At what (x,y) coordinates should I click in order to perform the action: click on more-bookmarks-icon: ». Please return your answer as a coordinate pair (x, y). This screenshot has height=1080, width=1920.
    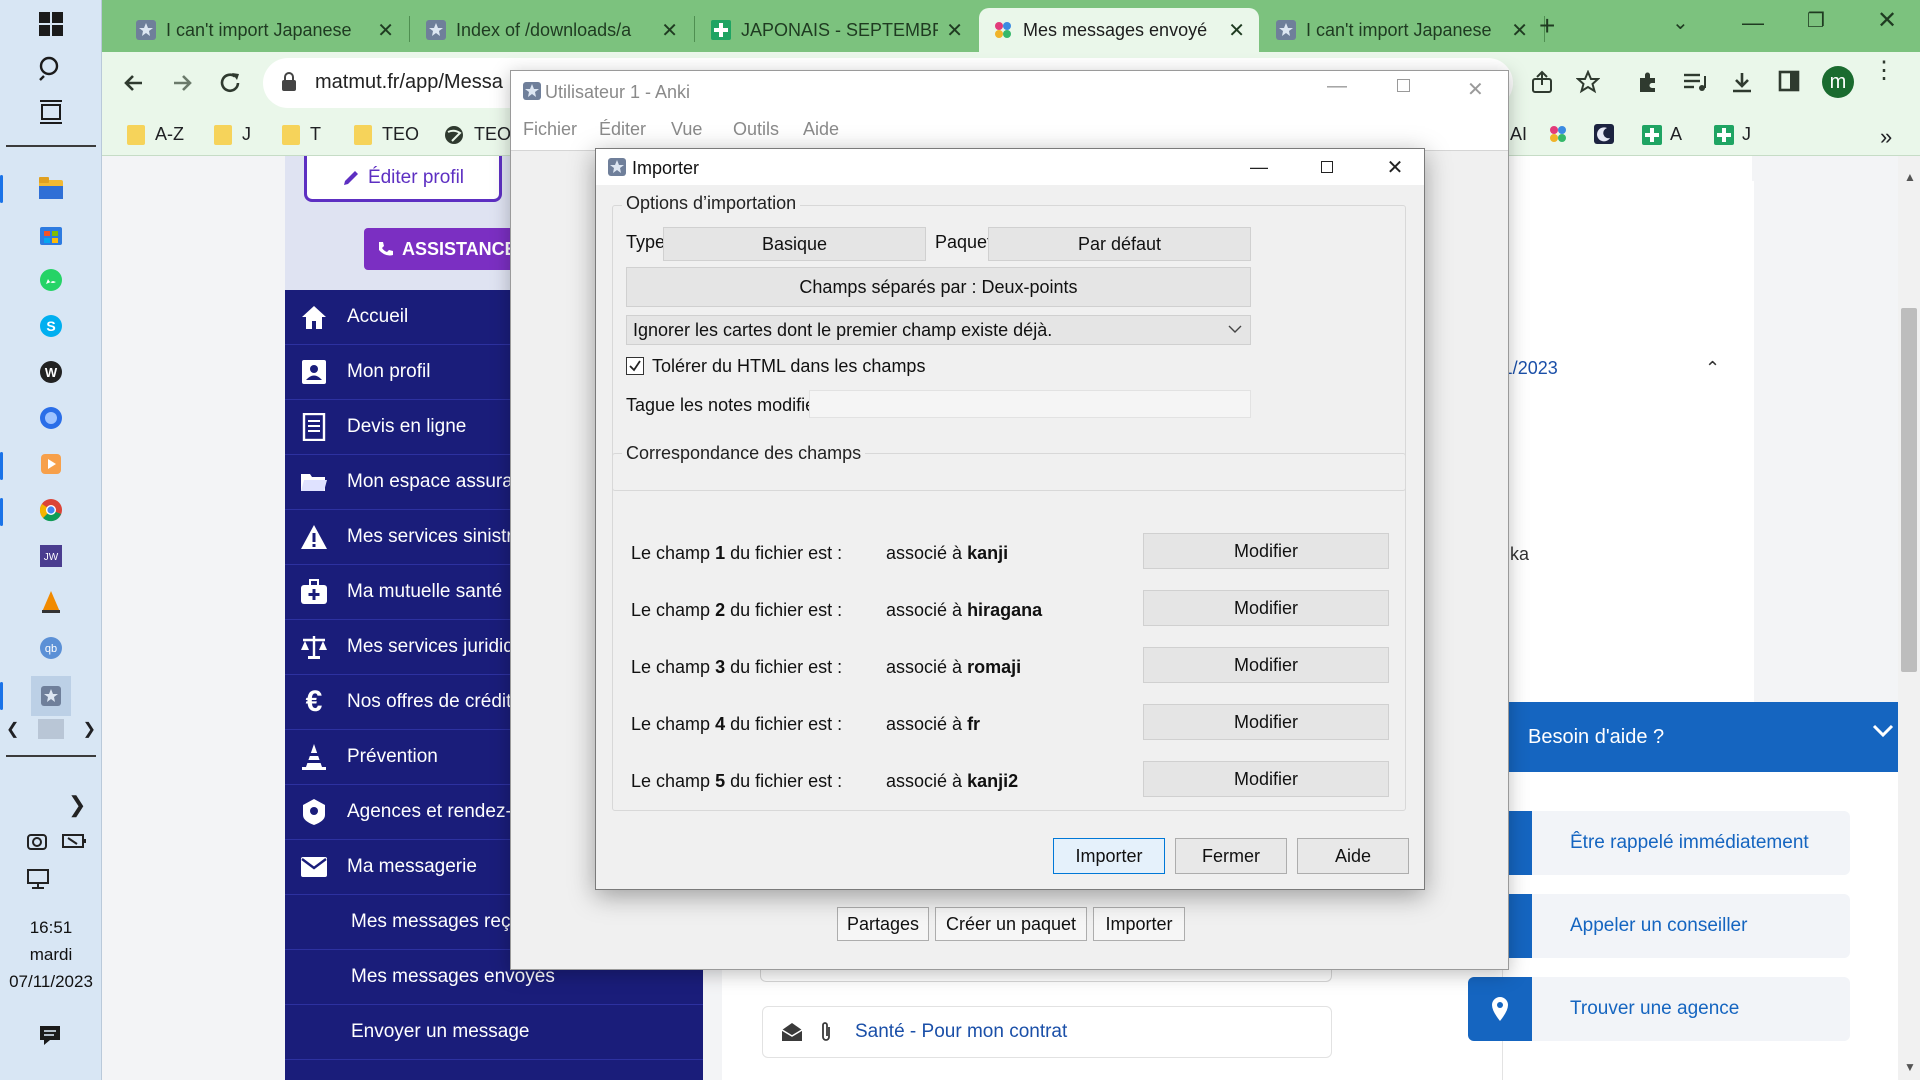
    Looking at the image, I should click on (1886, 137).